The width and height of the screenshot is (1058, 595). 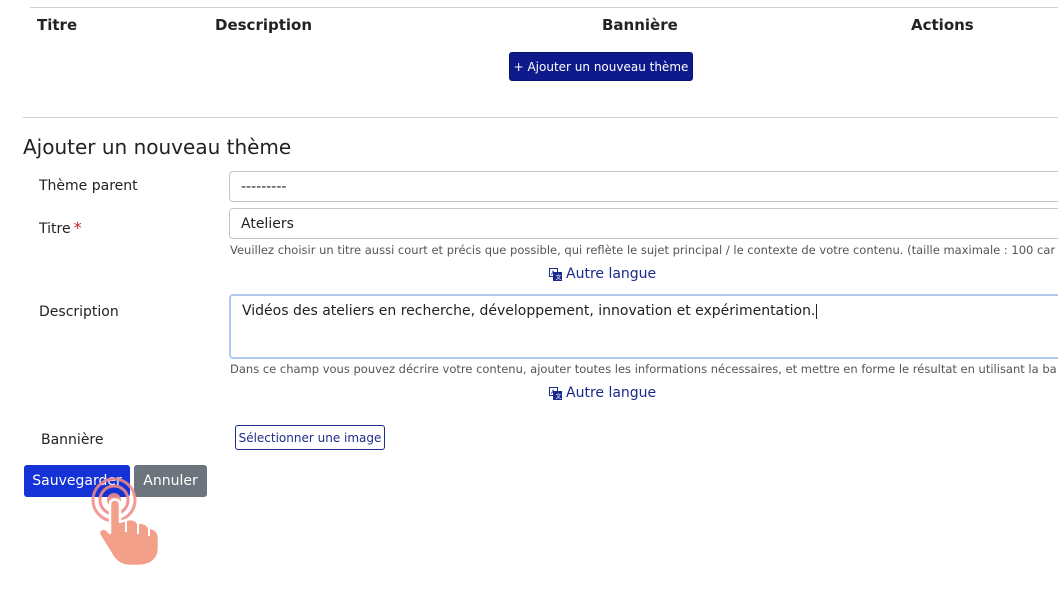 What do you see at coordinates (942, 25) in the screenshot?
I see `column-header-actions: Actions` at bounding box center [942, 25].